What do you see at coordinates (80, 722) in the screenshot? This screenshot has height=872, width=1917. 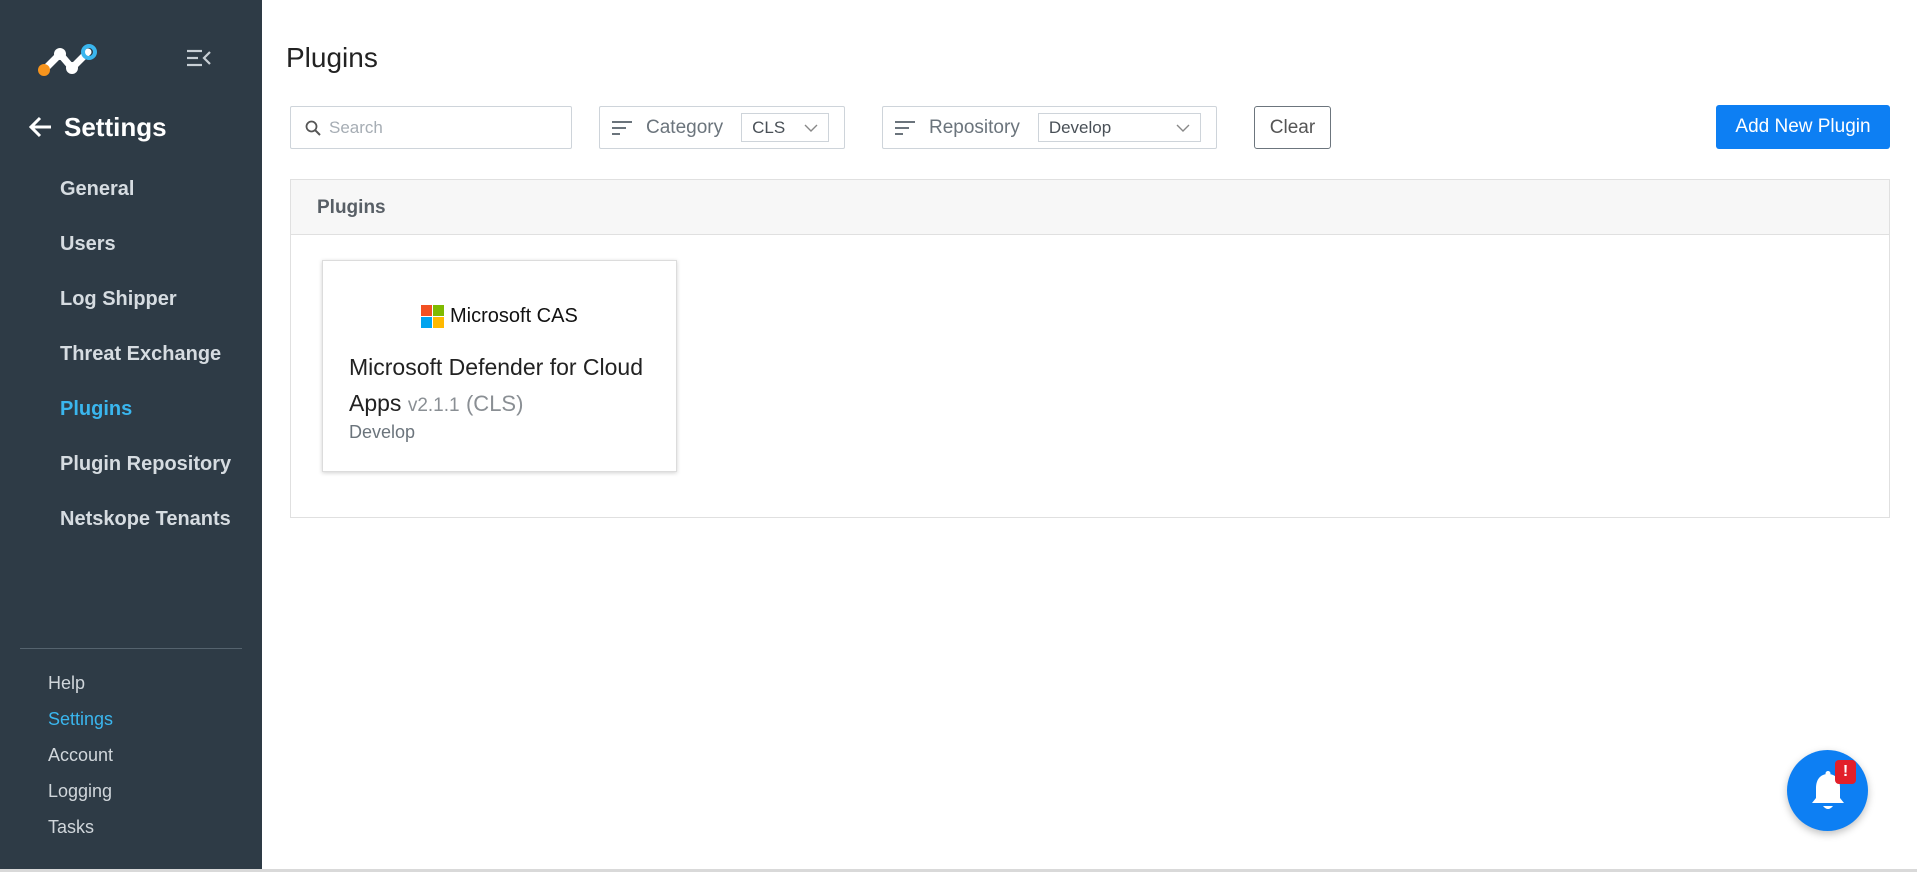 I see `sidebar-link-settings: Settings` at bounding box center [80, 722].